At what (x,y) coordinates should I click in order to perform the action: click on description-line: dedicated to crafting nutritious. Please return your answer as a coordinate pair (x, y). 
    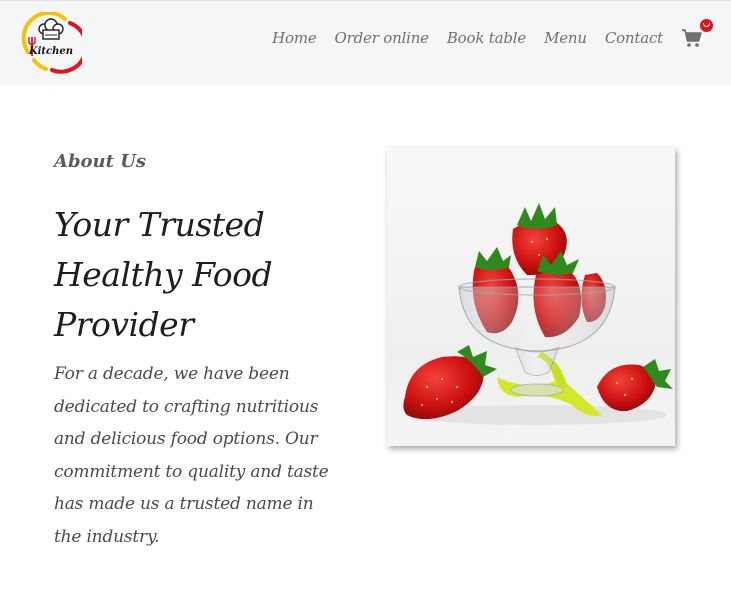
    Looking at the image, I should click on (186, 406).